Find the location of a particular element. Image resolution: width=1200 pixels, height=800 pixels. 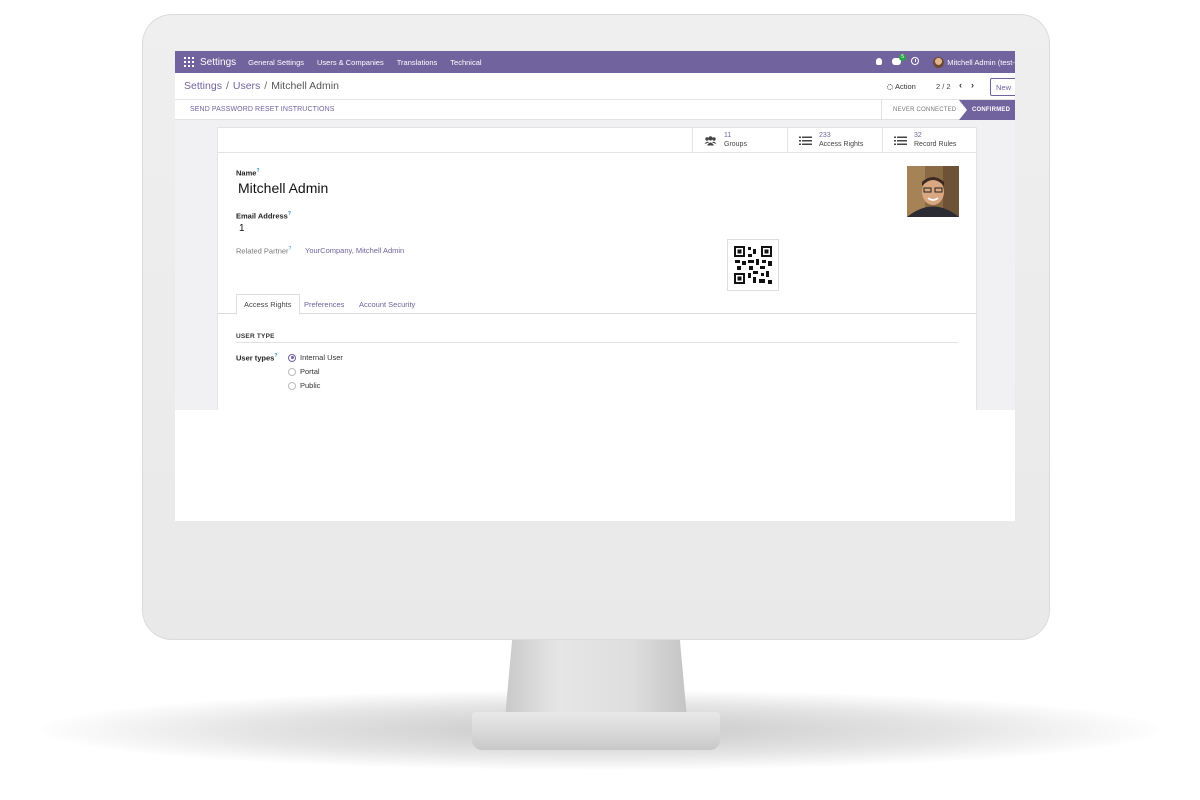

action-label: Action is located at coordinates (905, 86).